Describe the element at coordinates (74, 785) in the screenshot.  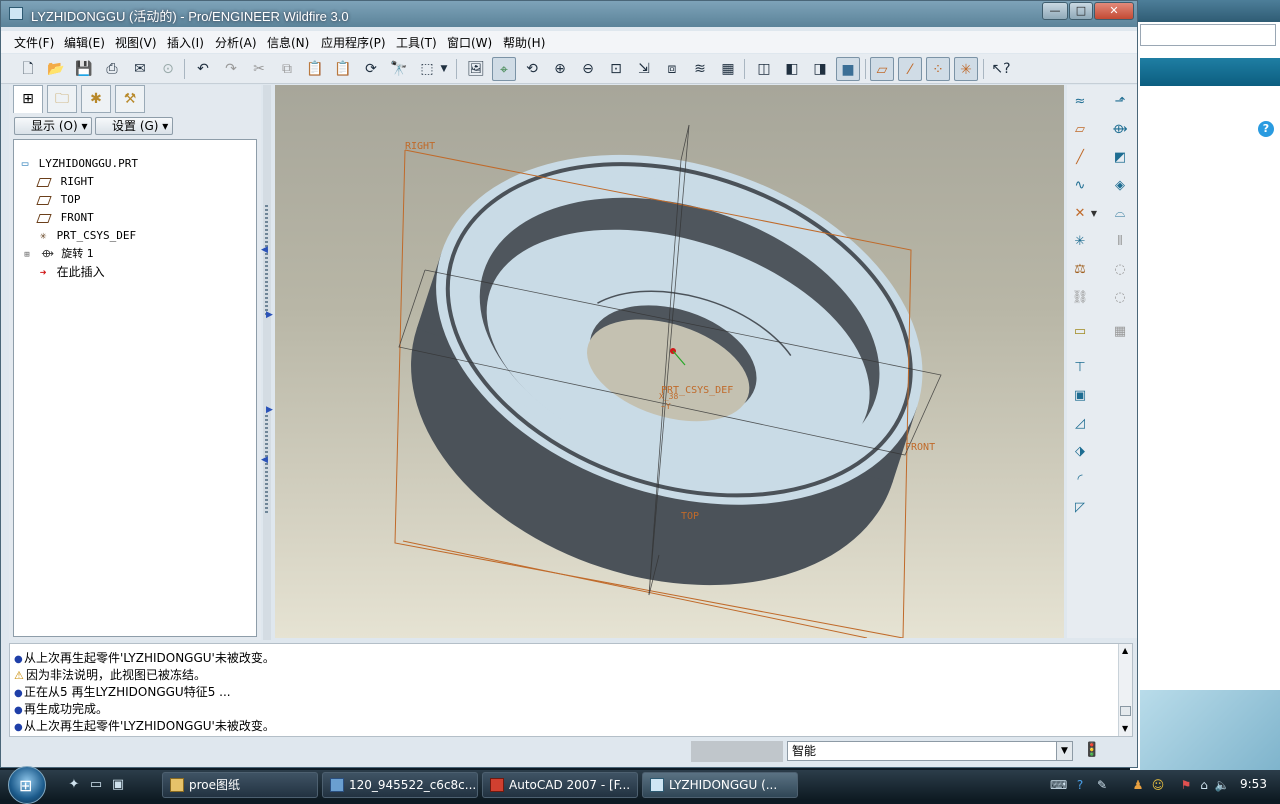
I see `quicklaunch-icon: ✦` at that location.